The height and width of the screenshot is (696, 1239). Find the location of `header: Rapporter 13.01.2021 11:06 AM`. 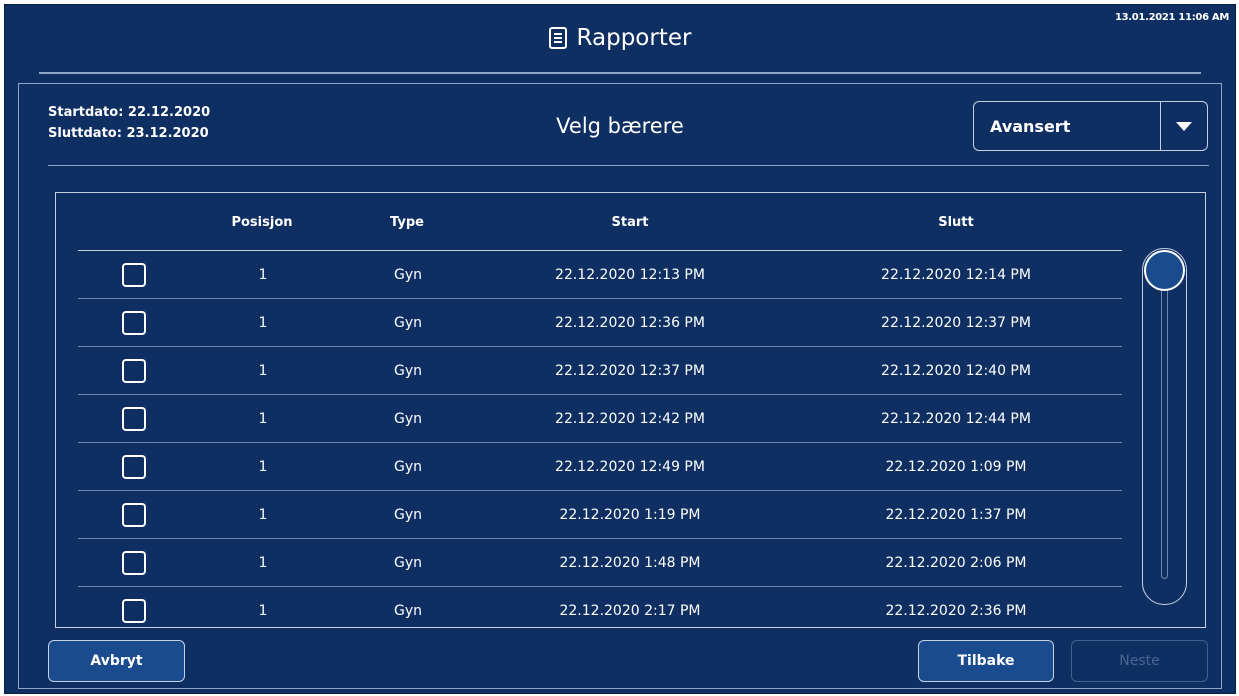

header: Rapporter 13.01.2021 11:06 AM is located at coordinates (620, 41).